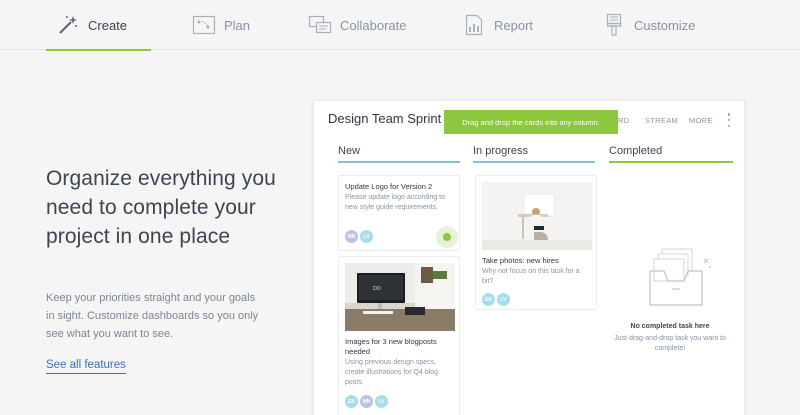  I want to click on tab-board: RD, so click(623, 120).